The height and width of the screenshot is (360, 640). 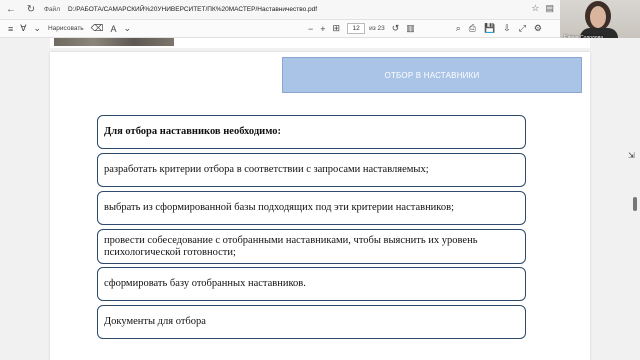 I want to click on settings-icon: ⚙, so click(x=538, y=28).